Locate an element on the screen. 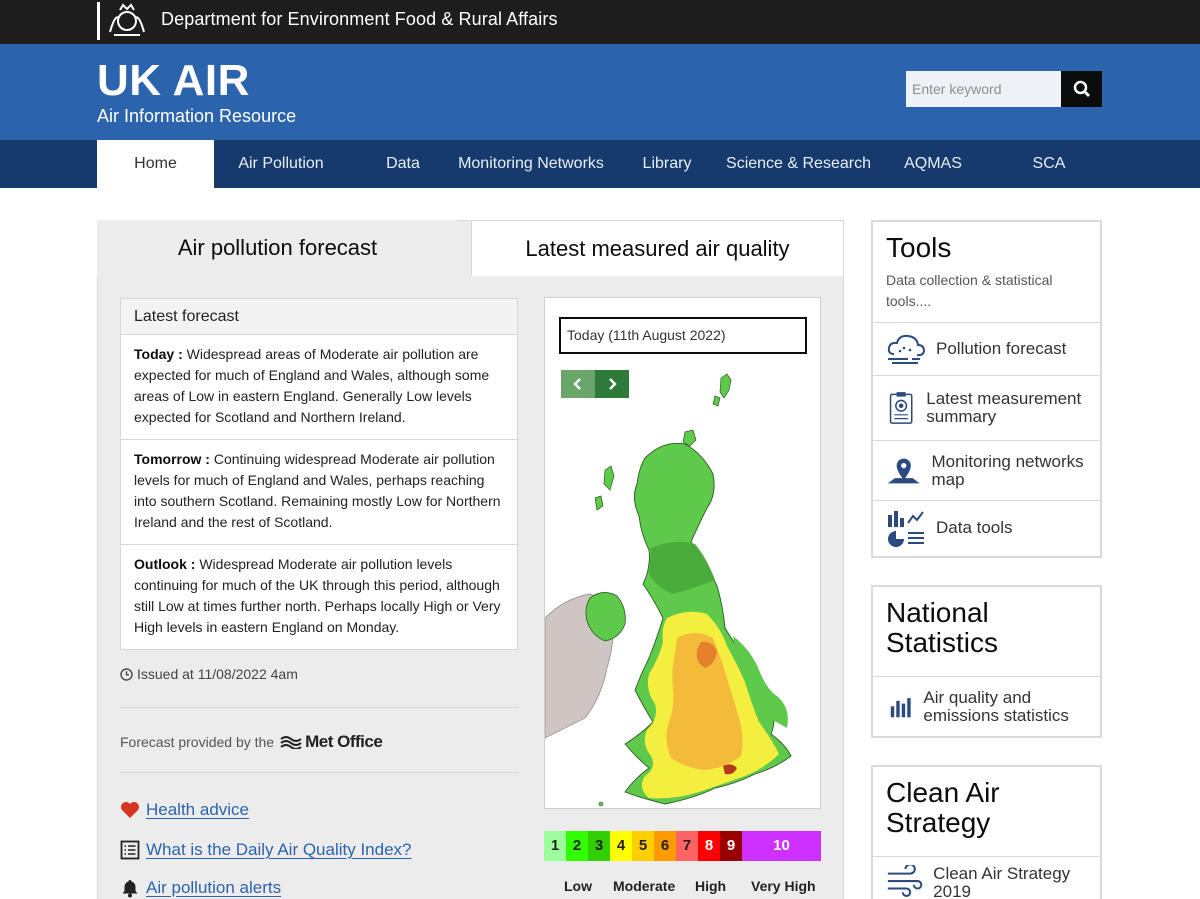 The height and width of the screenshot is (899, 1200). forecast-today-label: Today : is located at coordinates (158, 354).